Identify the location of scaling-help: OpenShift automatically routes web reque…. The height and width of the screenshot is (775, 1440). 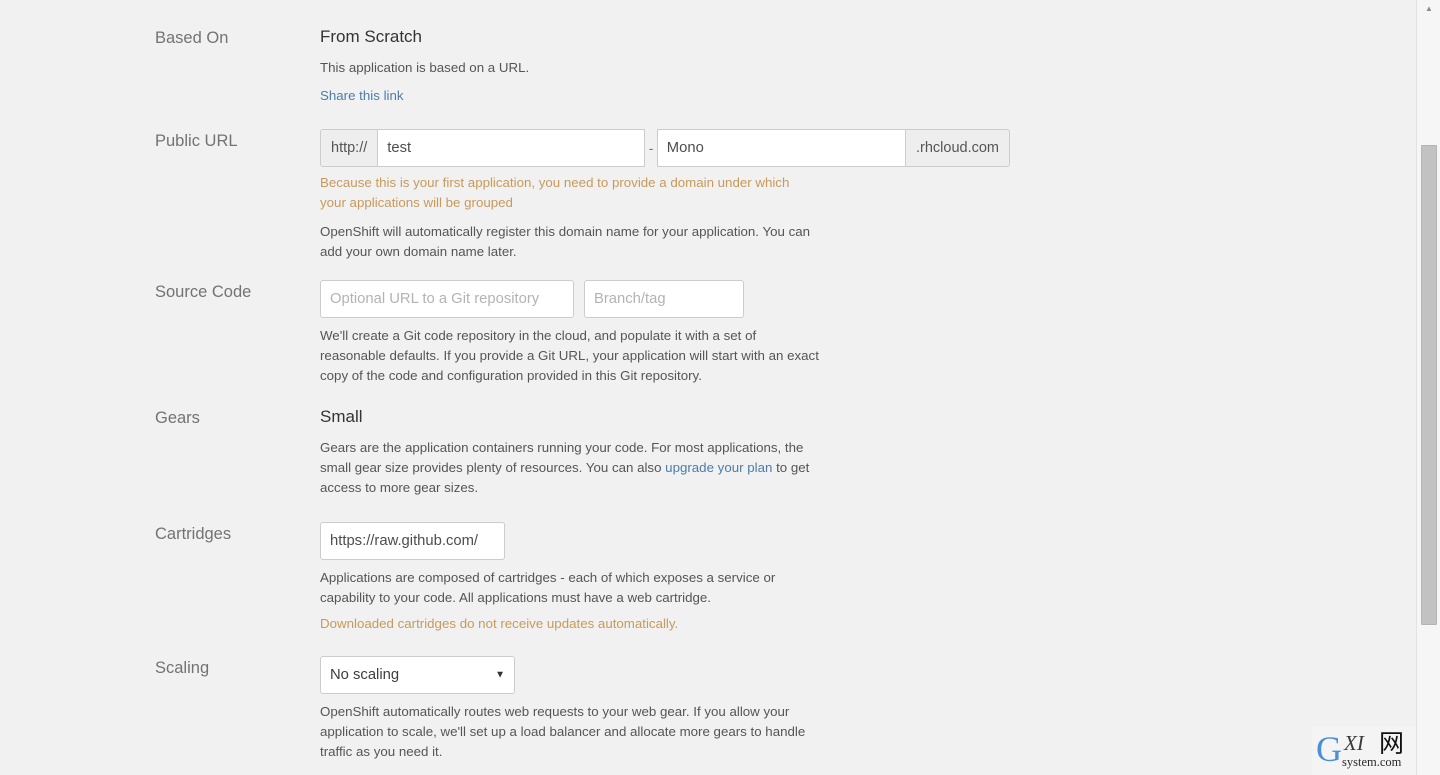
(563, 731).